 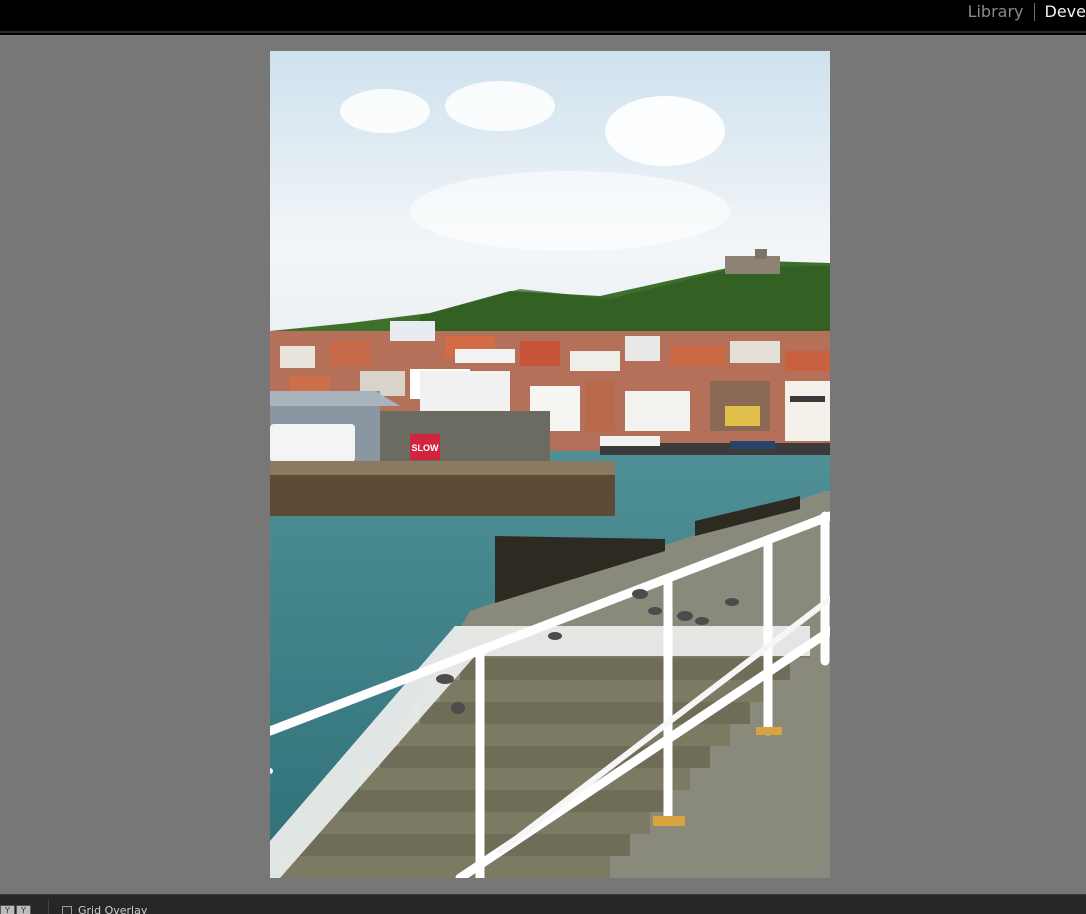 What do you see at coordinates (67, 910) in the screenshot?
I see `grid-overlay-checkbox` at bounding box center [67, 910].